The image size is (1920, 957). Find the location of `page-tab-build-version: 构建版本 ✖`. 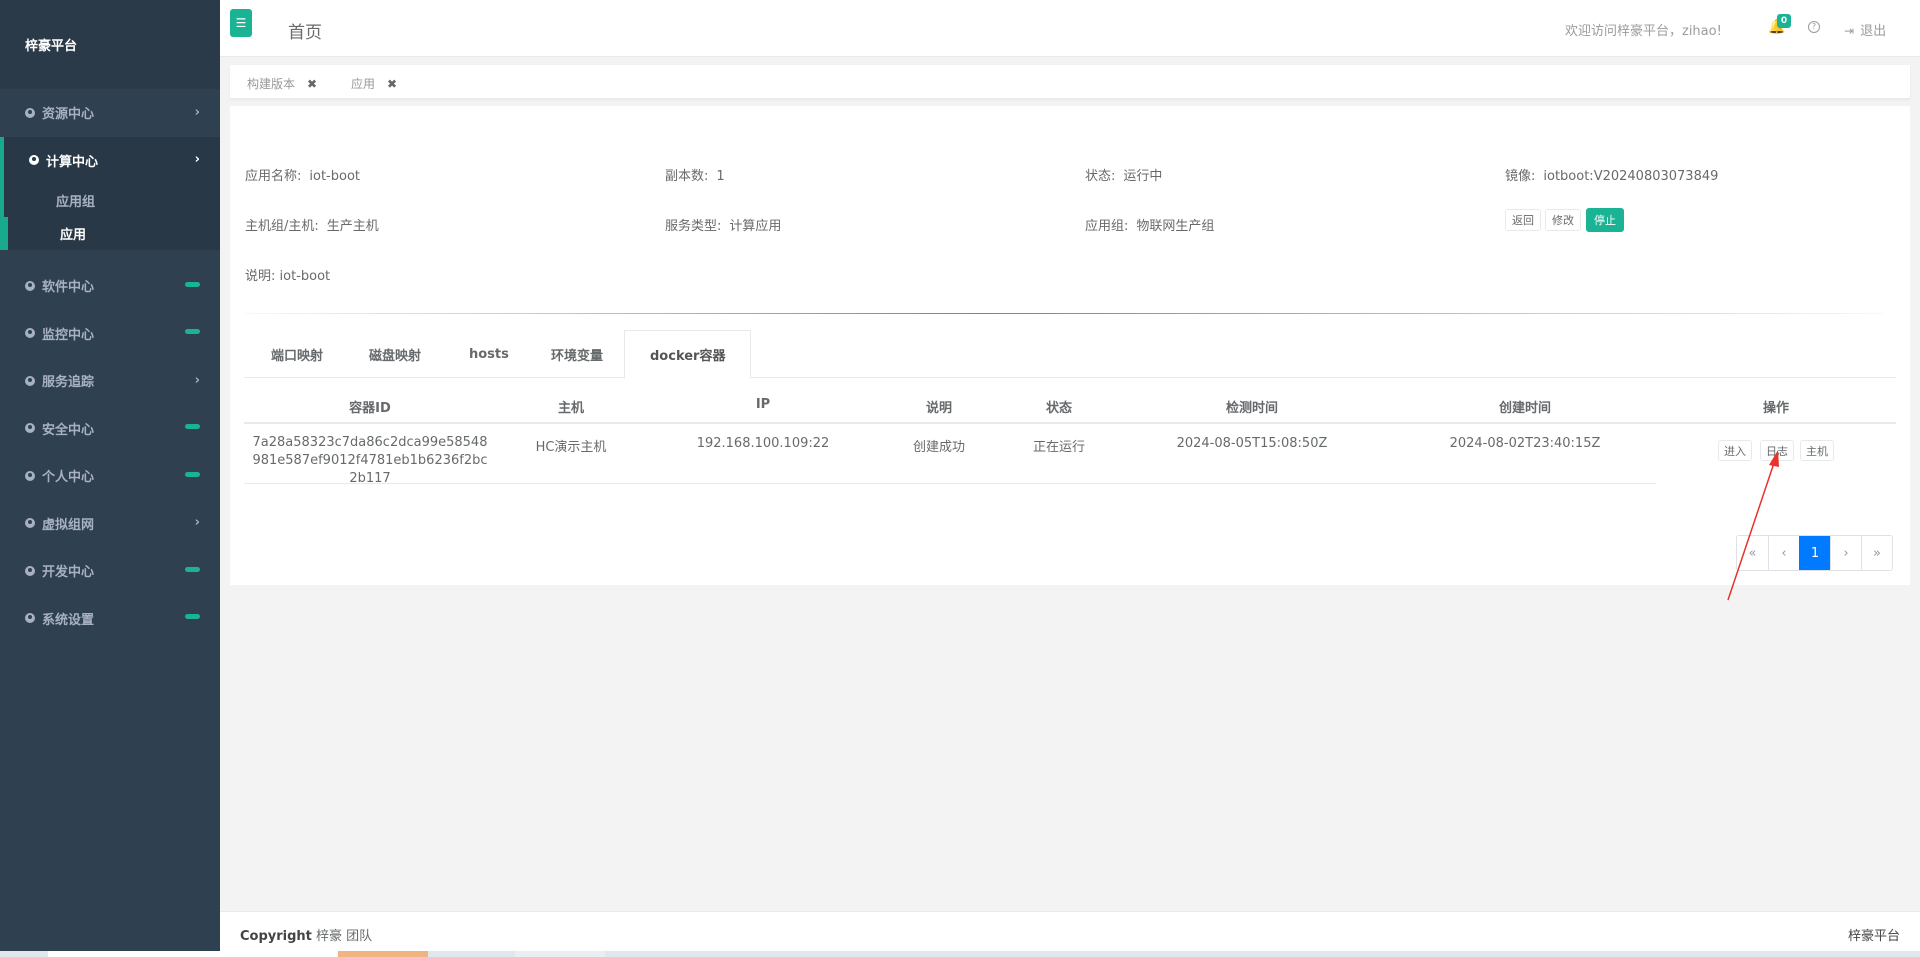

page-tab-build-version: 构建版本 ✖ is located at coordinates (282, 83).